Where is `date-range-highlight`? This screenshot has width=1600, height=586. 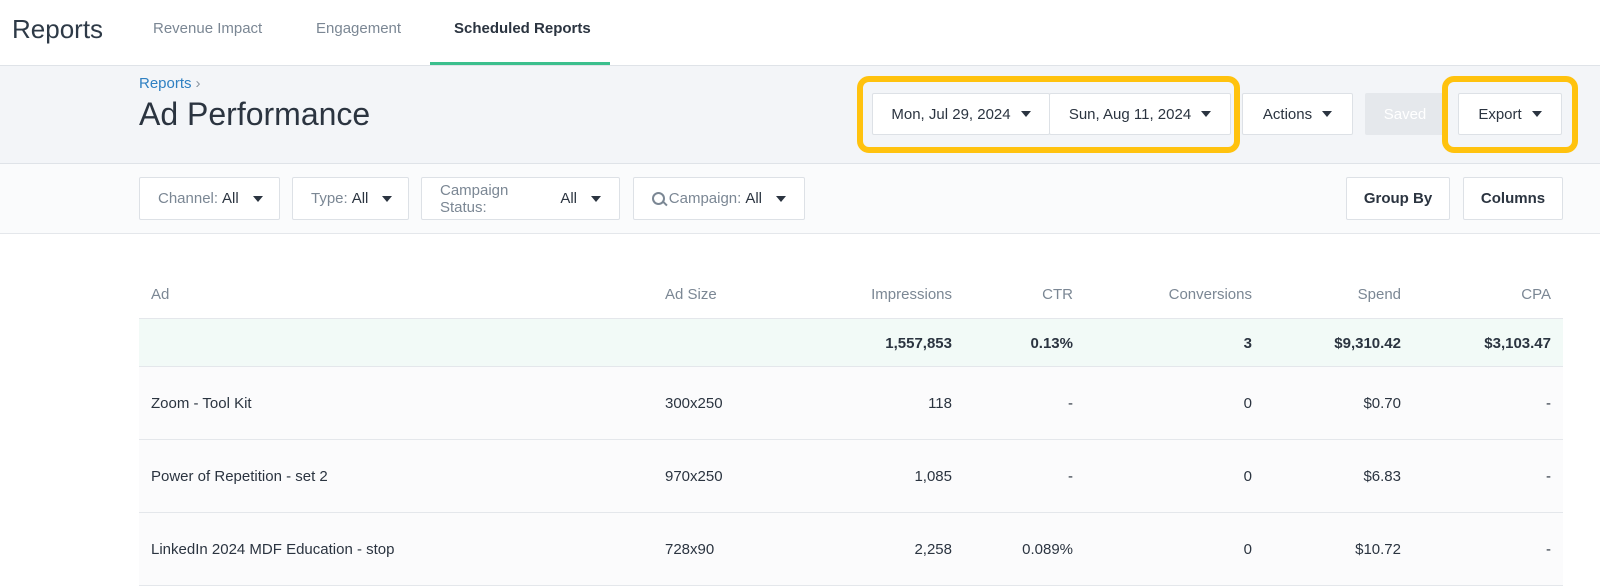
date-range-highlight is located at coordinates (1048, 114).